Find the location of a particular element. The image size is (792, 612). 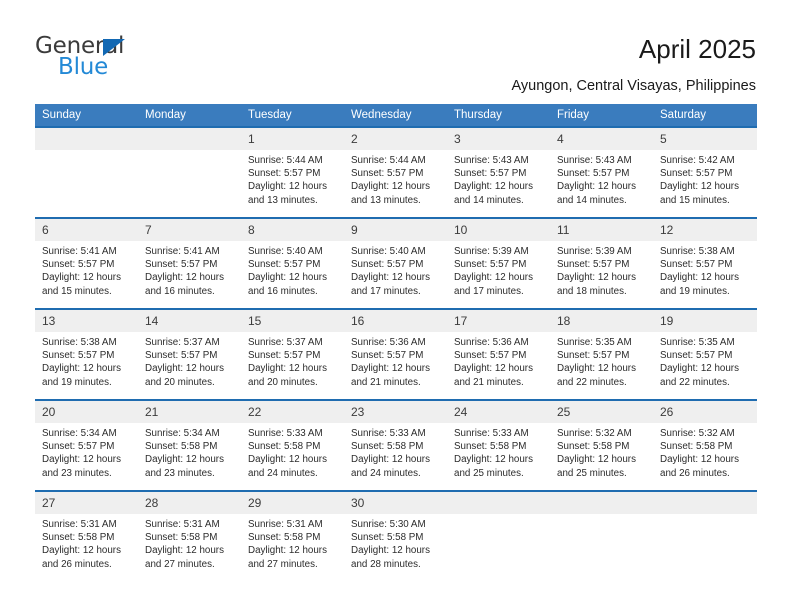

weekday-header-thursday: Thursday is located at coordinates (498, 115).